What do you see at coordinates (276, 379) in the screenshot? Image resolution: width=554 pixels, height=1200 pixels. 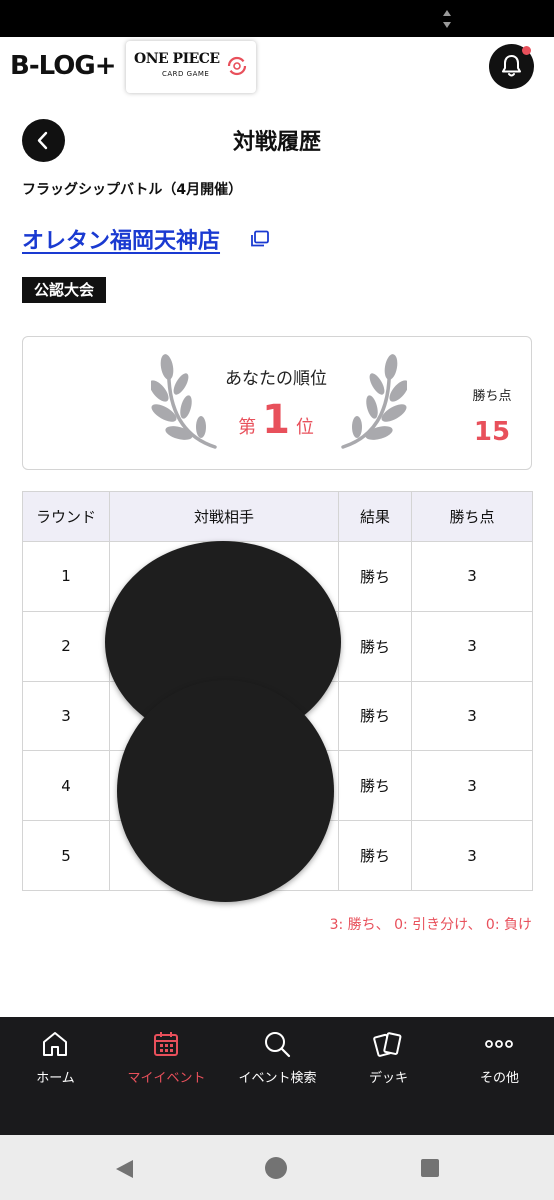 I see `rank-label: あなたの順位` at bounding box center [276, 379].